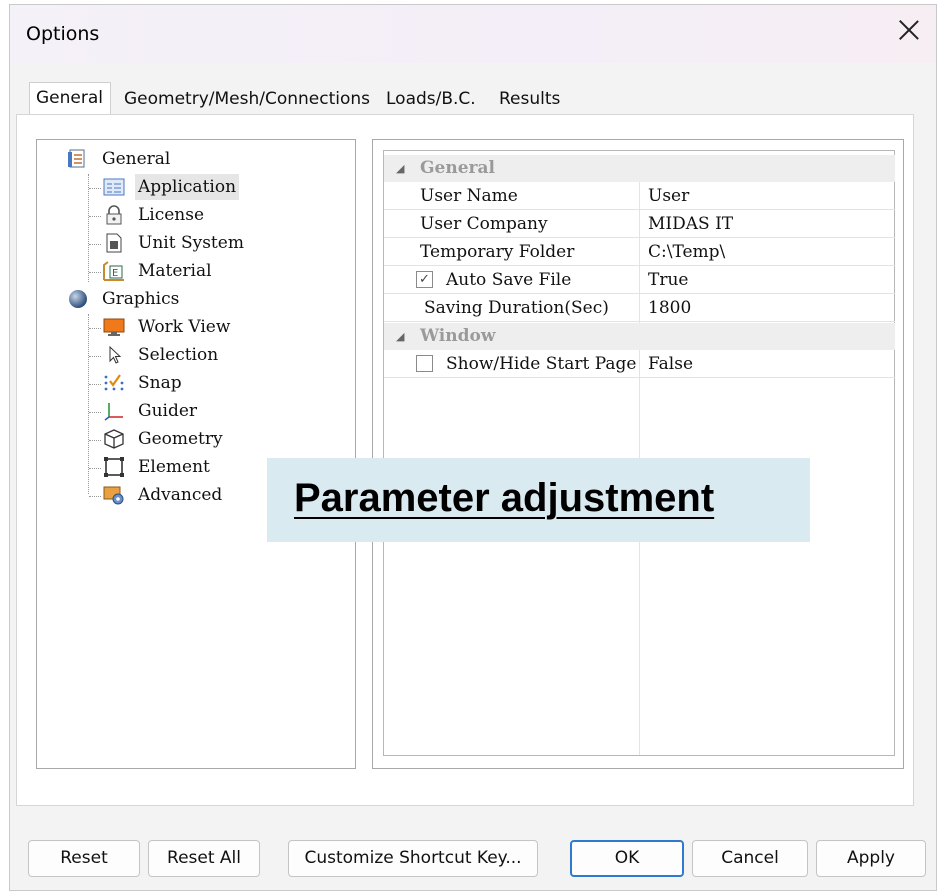 The width and height of the screenshot is (938, 895). I want to click on property-name: User Company, so click(484, 224).